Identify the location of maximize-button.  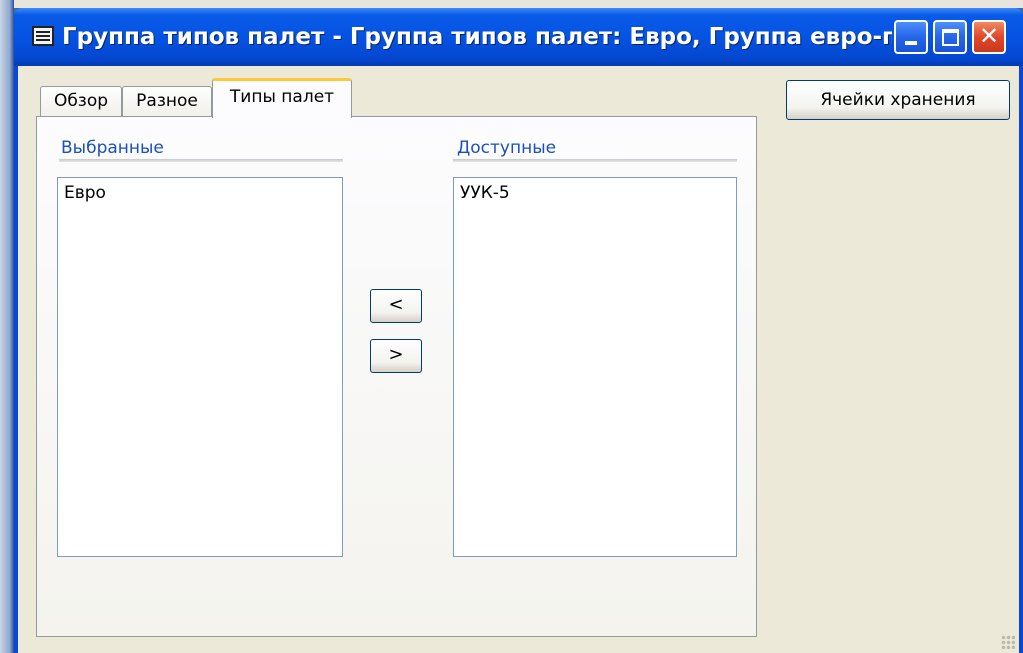
(950, 37).